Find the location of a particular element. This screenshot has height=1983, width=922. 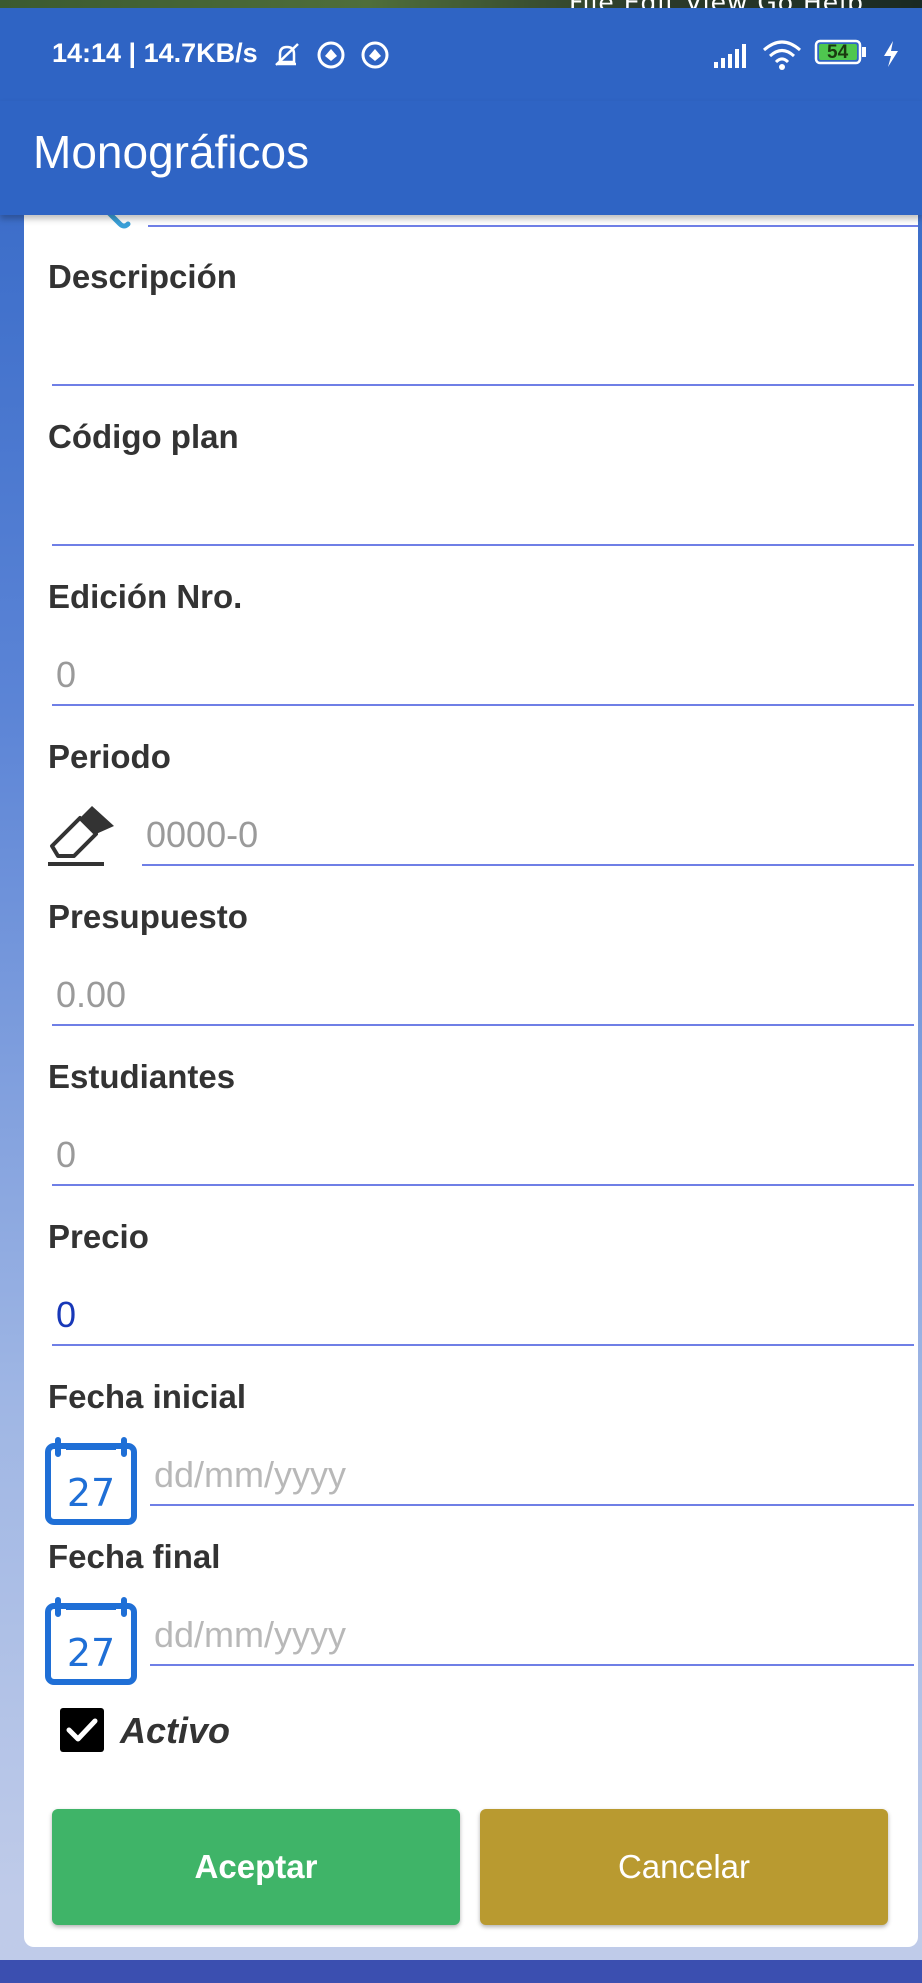

activo-label: Activo is located at coordinates (175, 1731).